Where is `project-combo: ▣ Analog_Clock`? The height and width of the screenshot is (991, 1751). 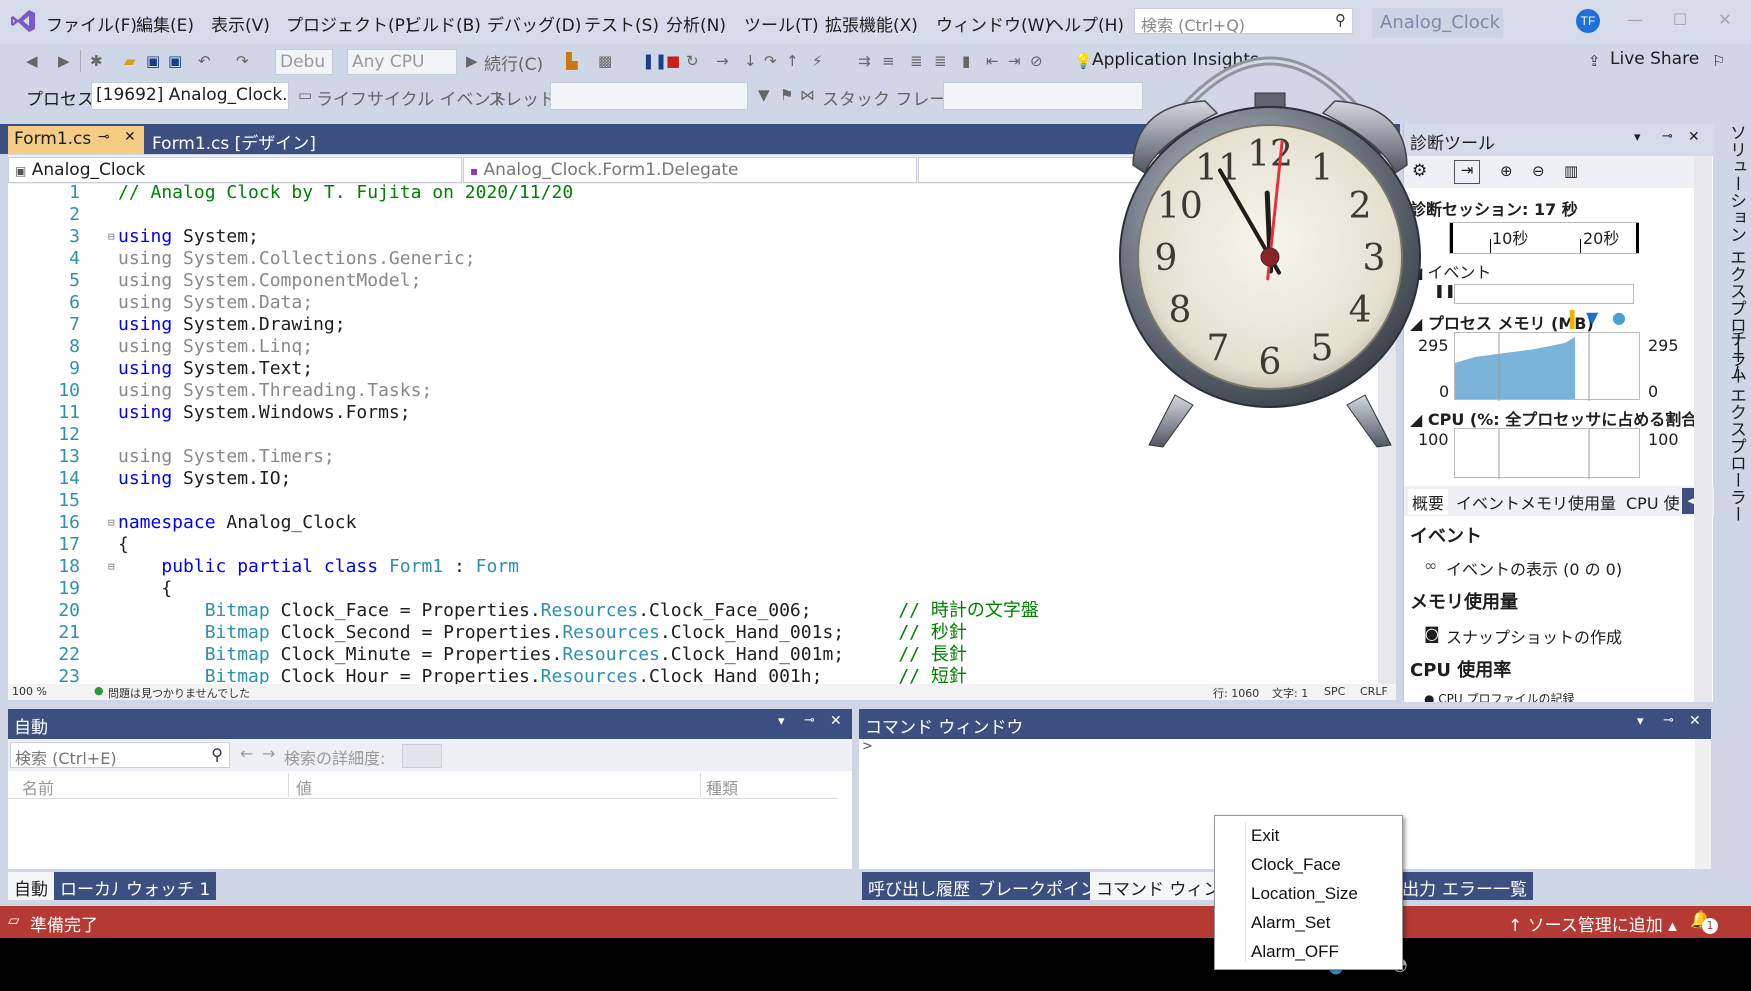 project-combo: ▣ Analog_Clock is located at coordinates (235, 170).